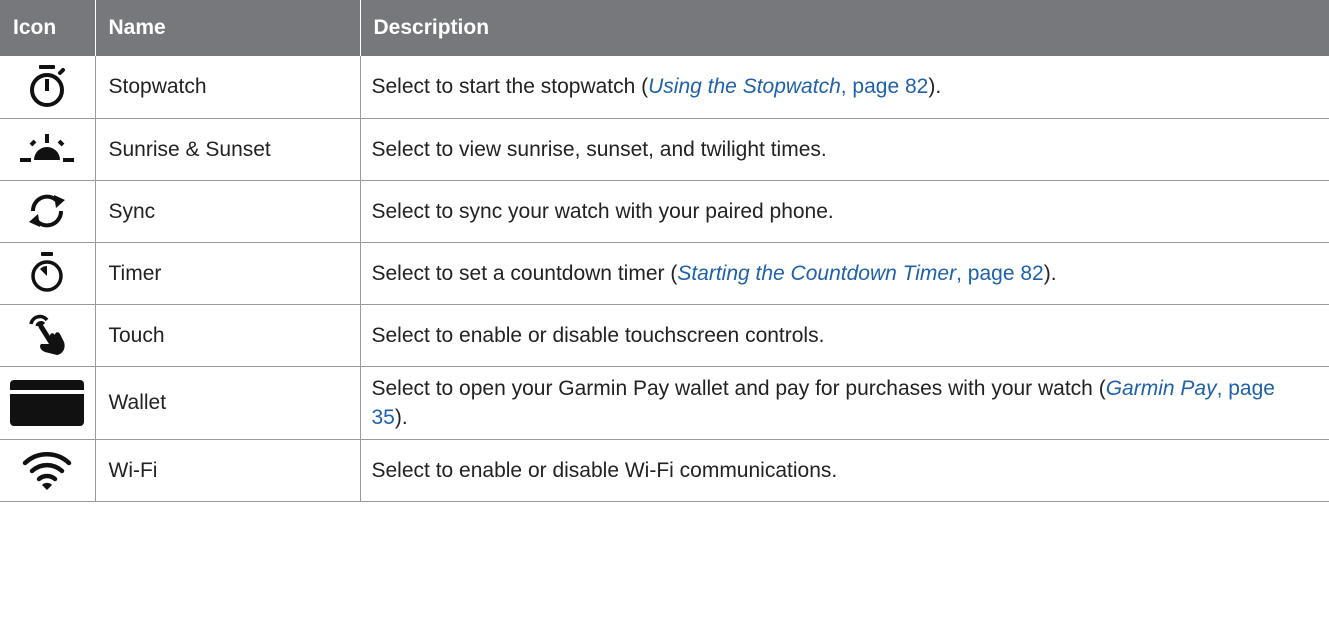 This screenshot has width=1329, height=625. Describe the element at coordinates (744, 86) in the screenshot. I see `link-using-the-stopwatch: Using the Stopwatch` at that location.